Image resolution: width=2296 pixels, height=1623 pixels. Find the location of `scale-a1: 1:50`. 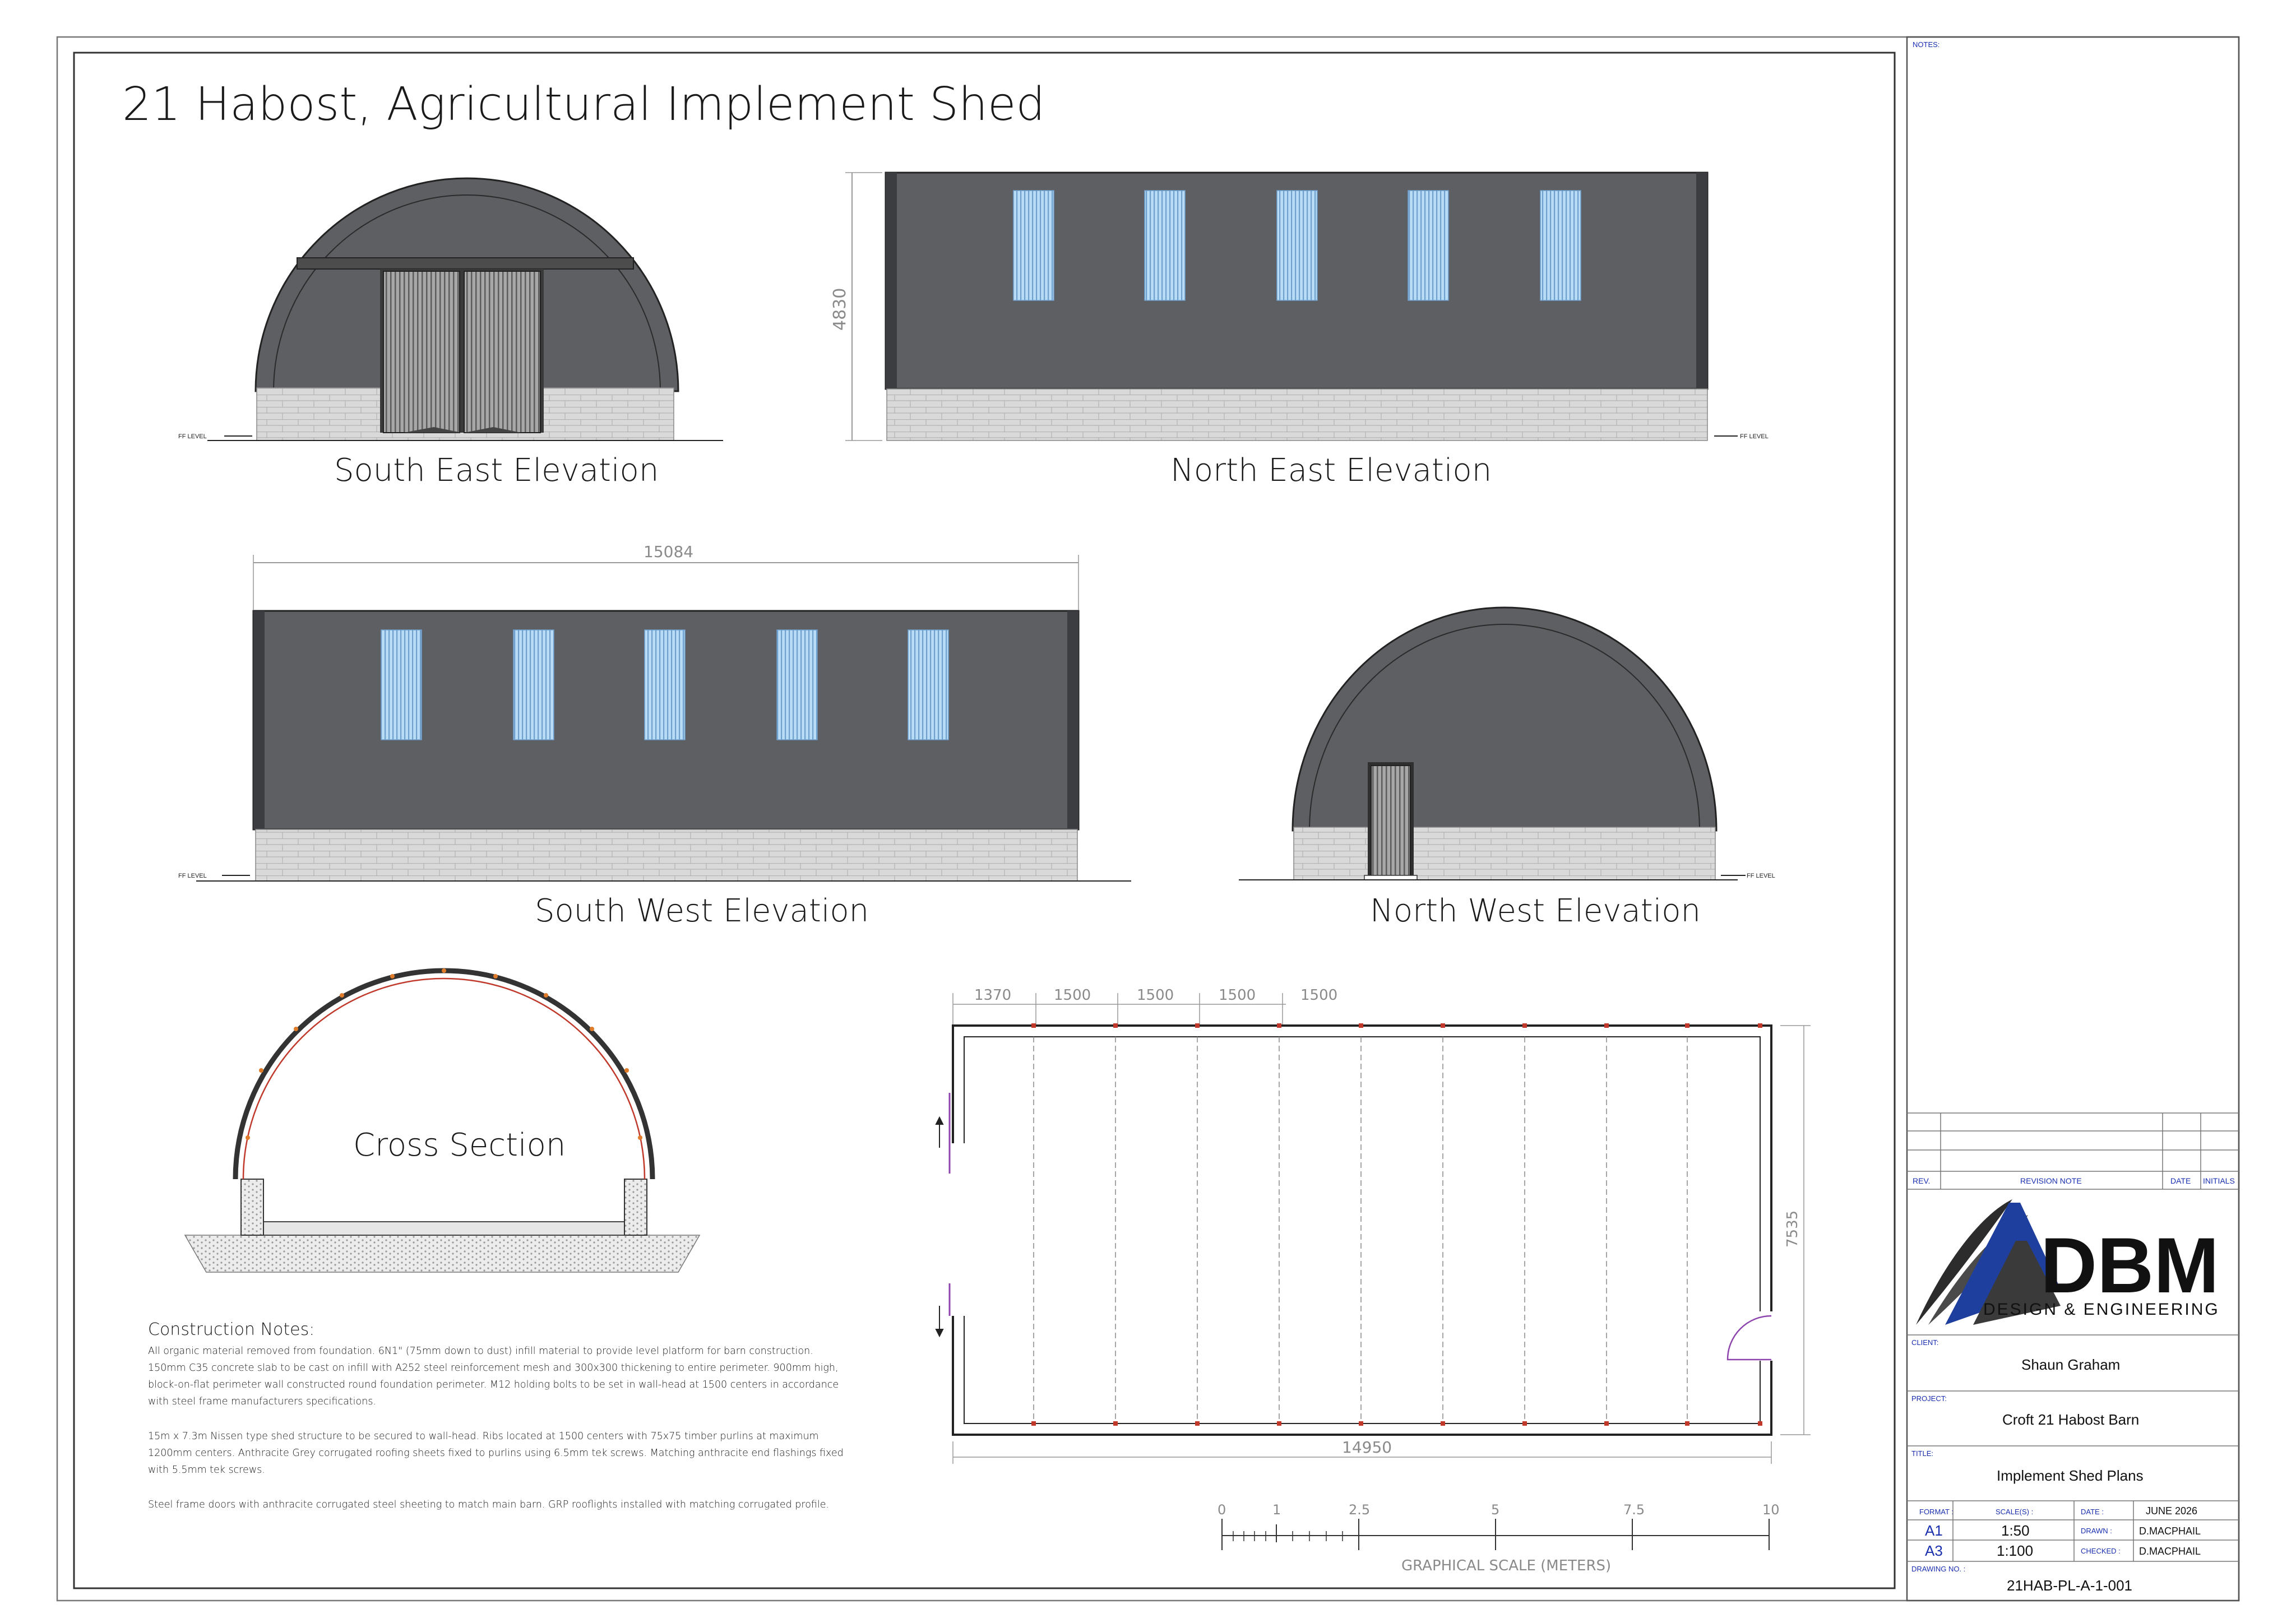

scale-a1: 1:50 is located at coordinates (2015, 1530).